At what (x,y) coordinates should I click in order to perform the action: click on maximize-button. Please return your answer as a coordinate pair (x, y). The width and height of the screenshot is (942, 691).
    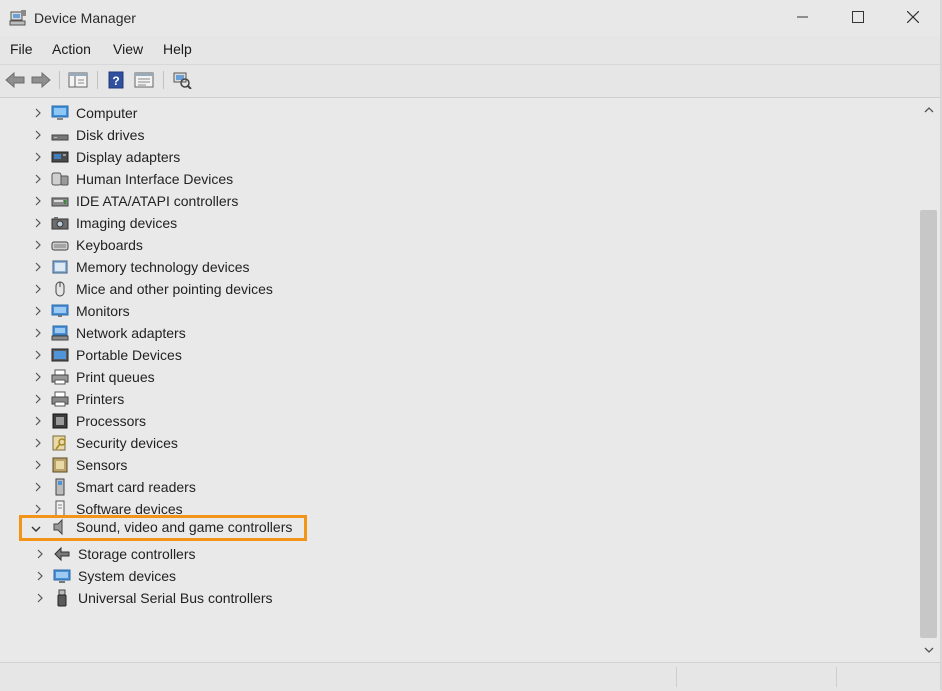
    Looking at the image, I should click on (858, 17).